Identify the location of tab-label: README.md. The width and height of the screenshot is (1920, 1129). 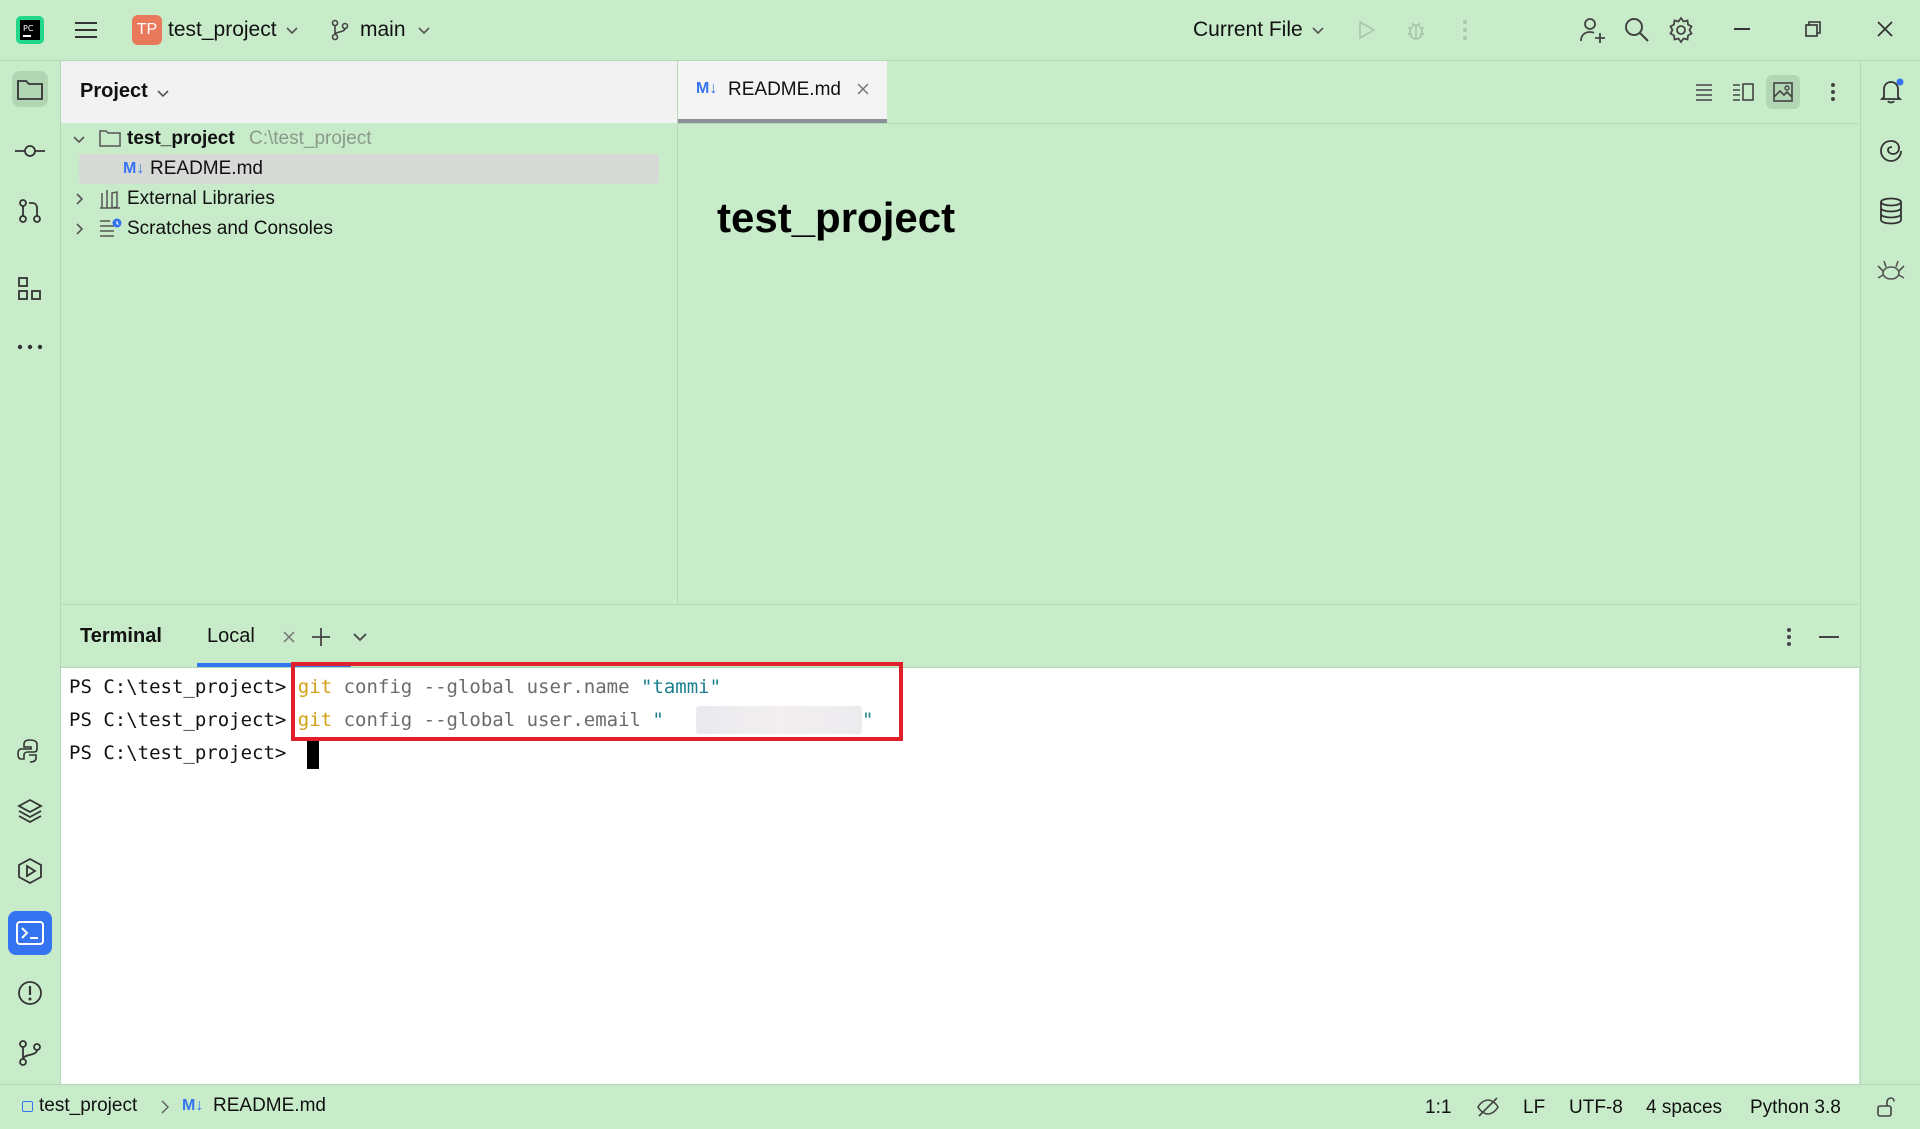
(784, 89).